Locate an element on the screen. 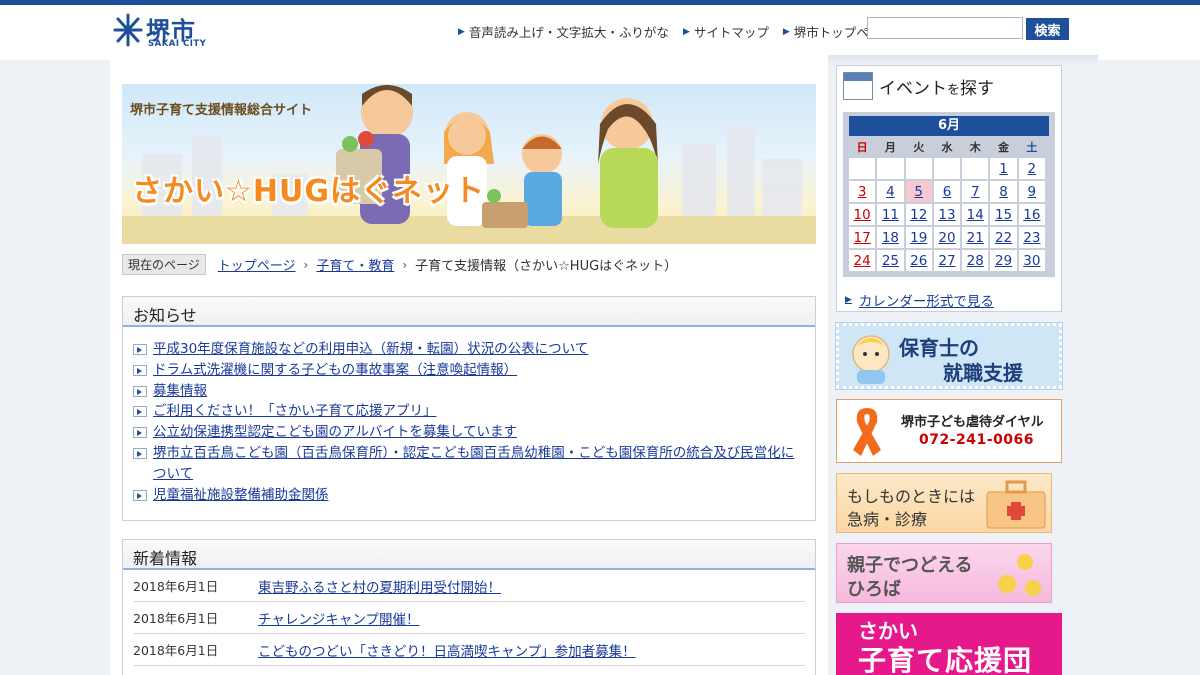  calendar-day-link: 22 is located at coordinates (1003, 238).